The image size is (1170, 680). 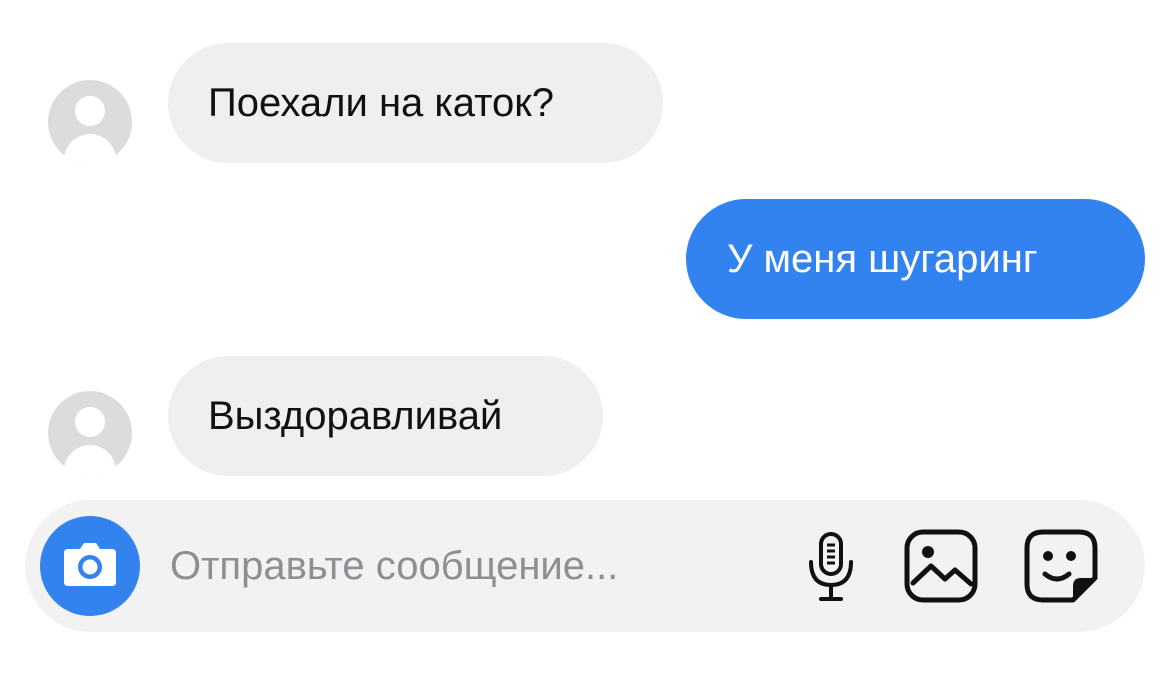 I want to click on camera-button, so click(x=90, y=566).